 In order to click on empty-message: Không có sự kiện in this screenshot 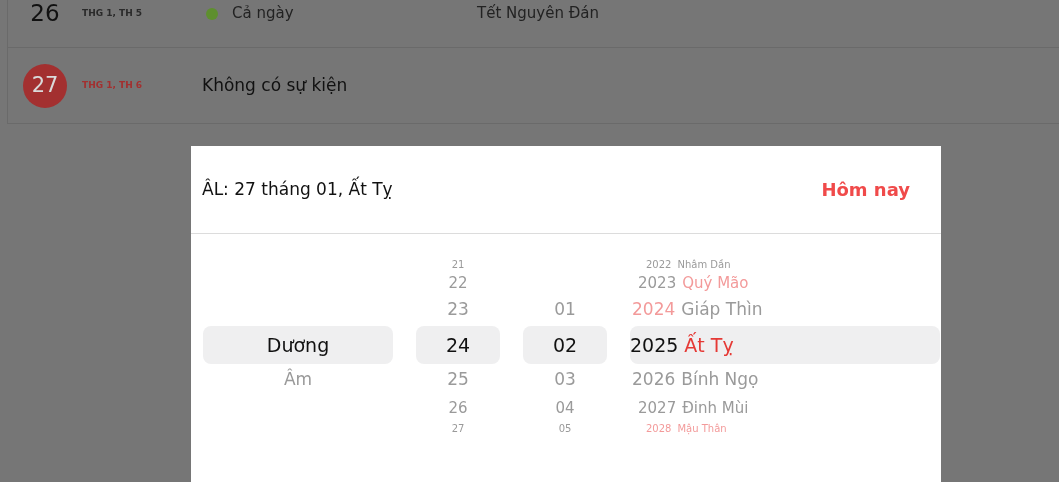, I will do `click(275, 85)`.